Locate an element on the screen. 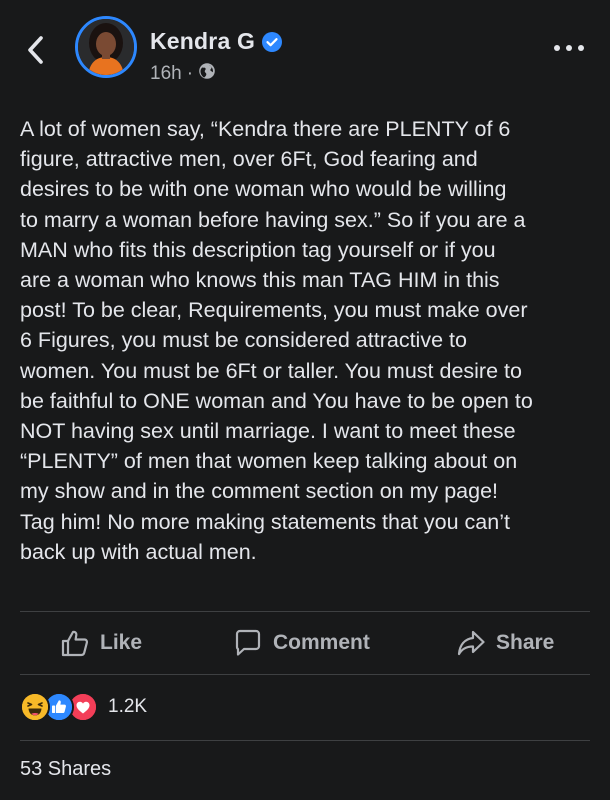 This screenshot has height=800, width=610. avatar-image is located at coordinates (106, 47).